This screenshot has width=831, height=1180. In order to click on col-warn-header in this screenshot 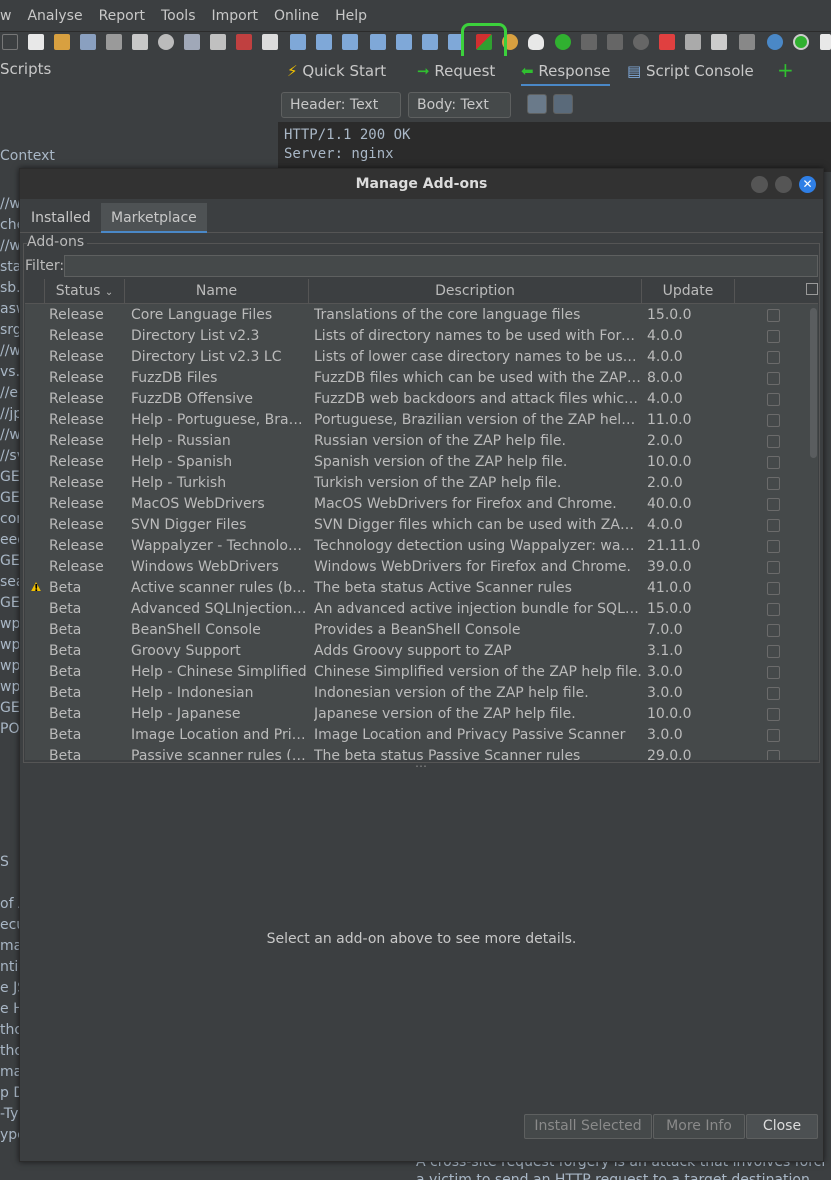, I will do `click(35, 291)`.